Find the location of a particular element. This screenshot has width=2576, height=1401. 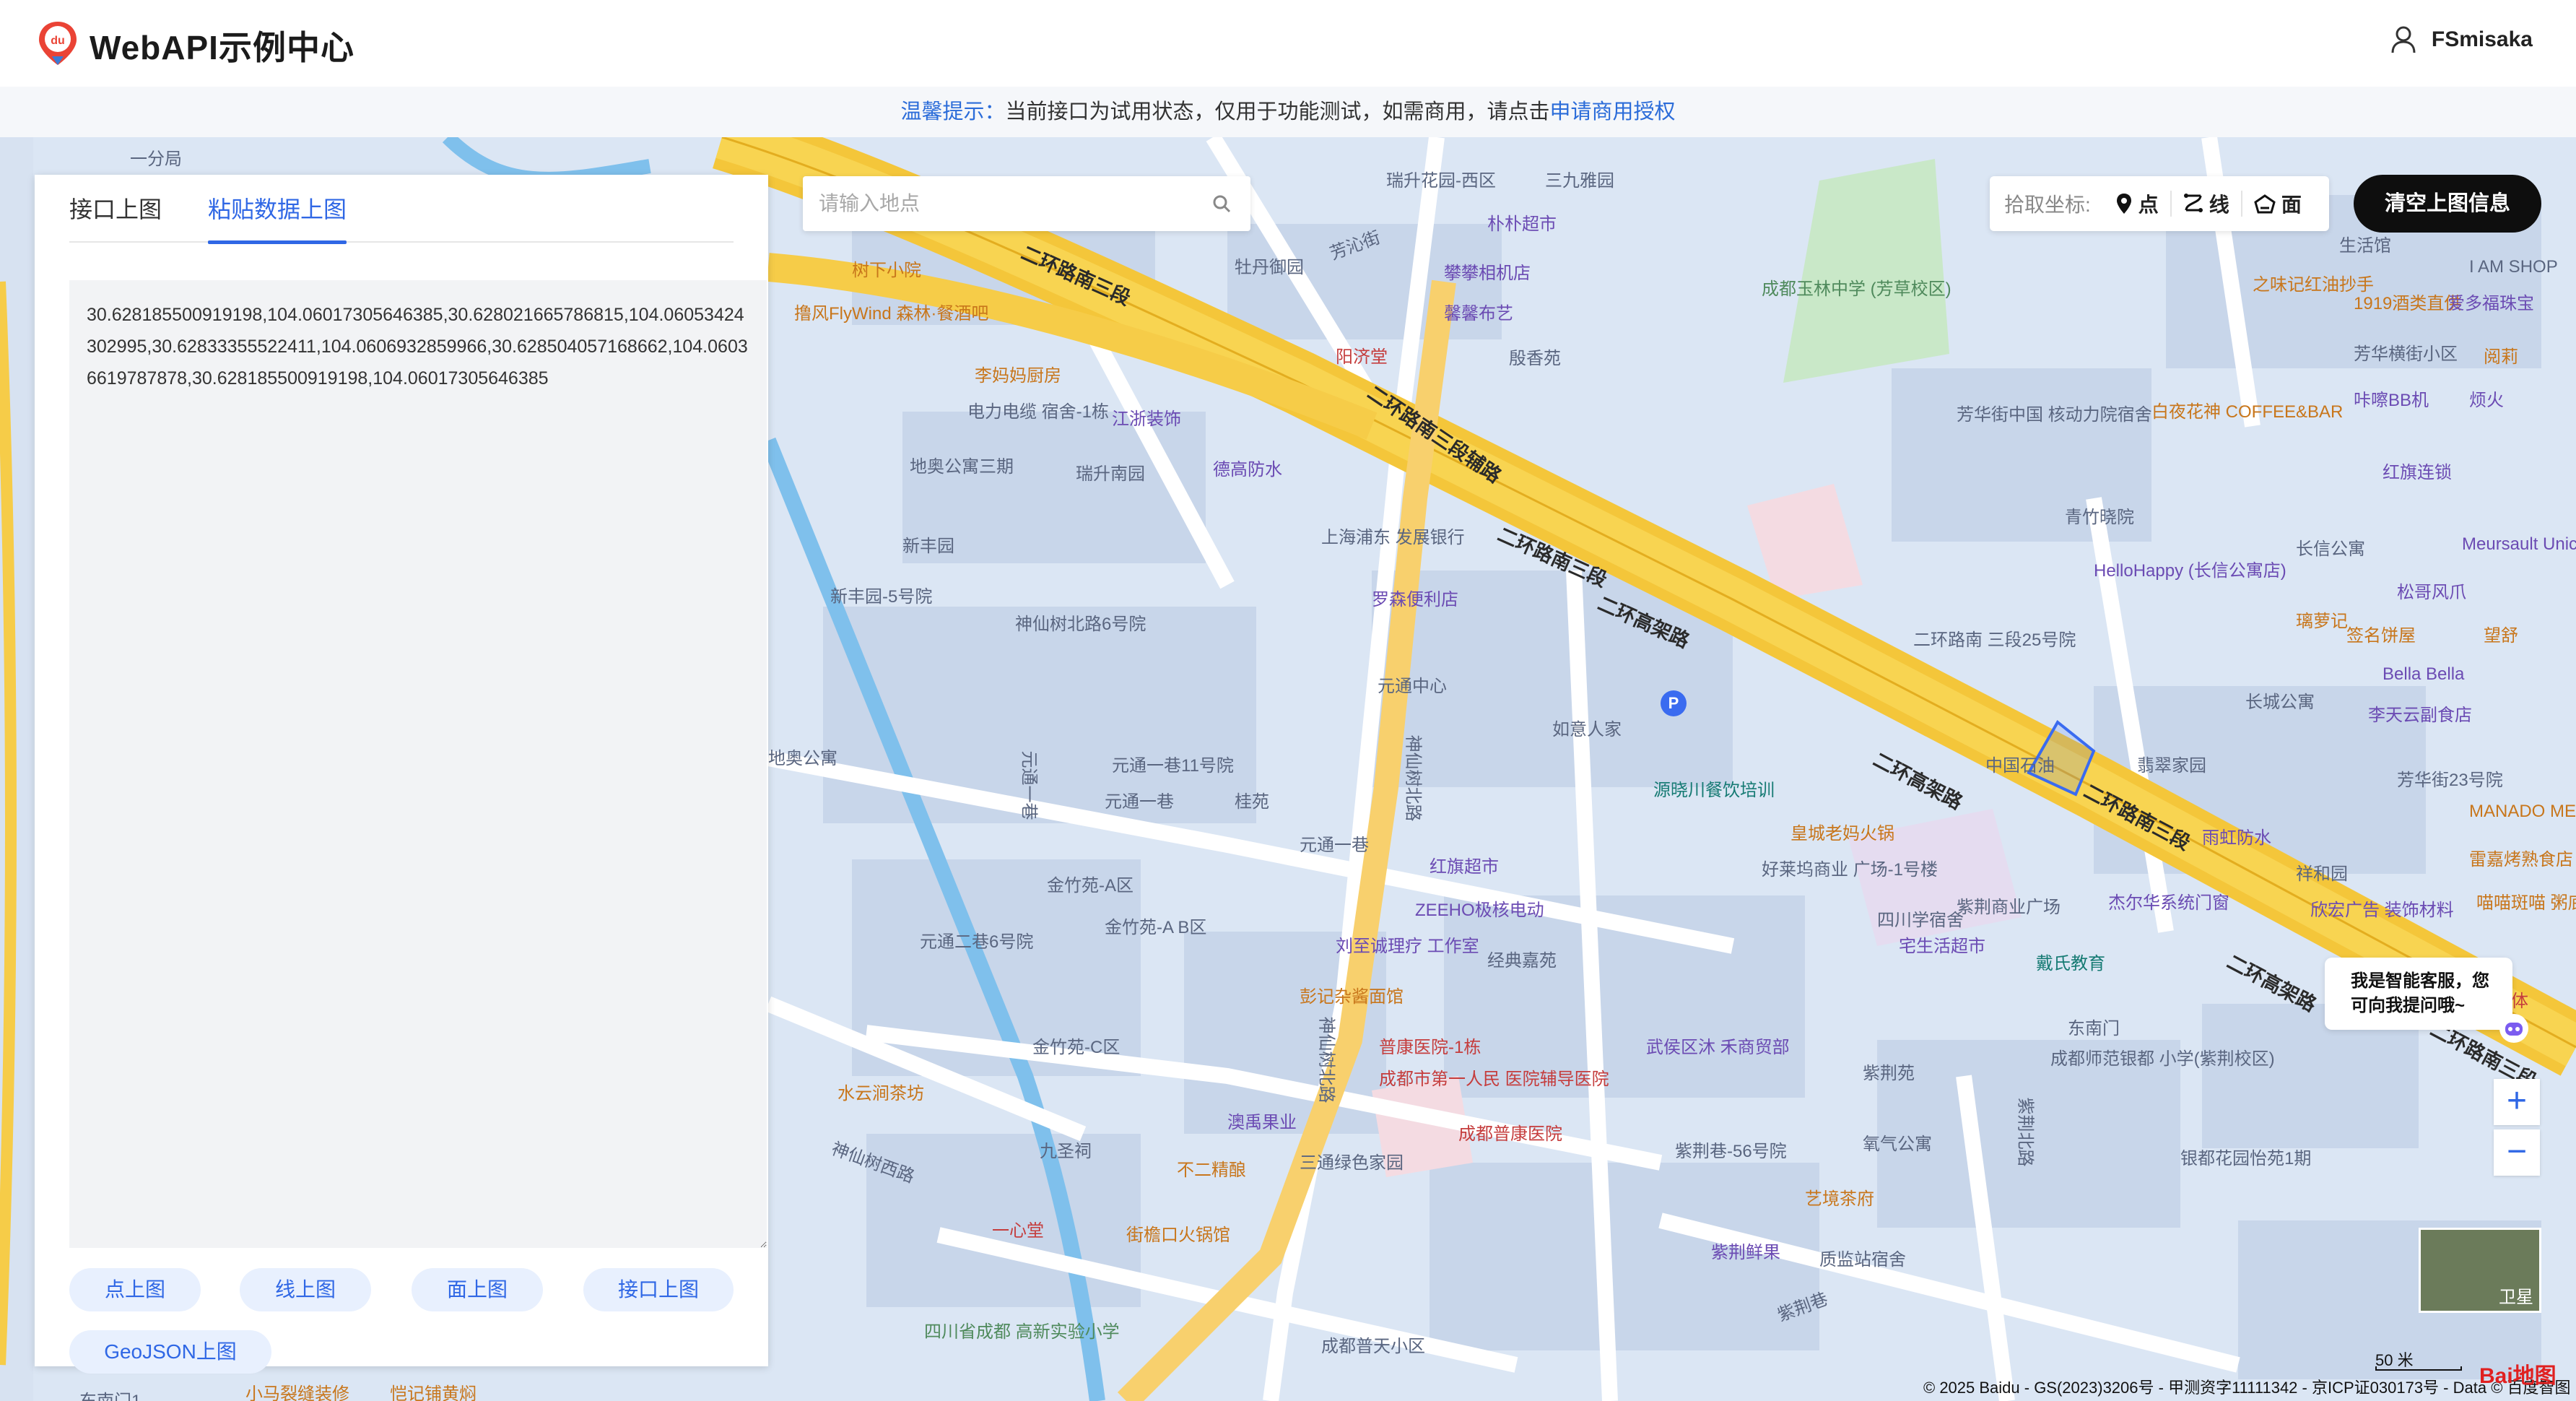

app-header: du WebAPI示例中心 FSmisaka is located at coordinates (1288, 43).